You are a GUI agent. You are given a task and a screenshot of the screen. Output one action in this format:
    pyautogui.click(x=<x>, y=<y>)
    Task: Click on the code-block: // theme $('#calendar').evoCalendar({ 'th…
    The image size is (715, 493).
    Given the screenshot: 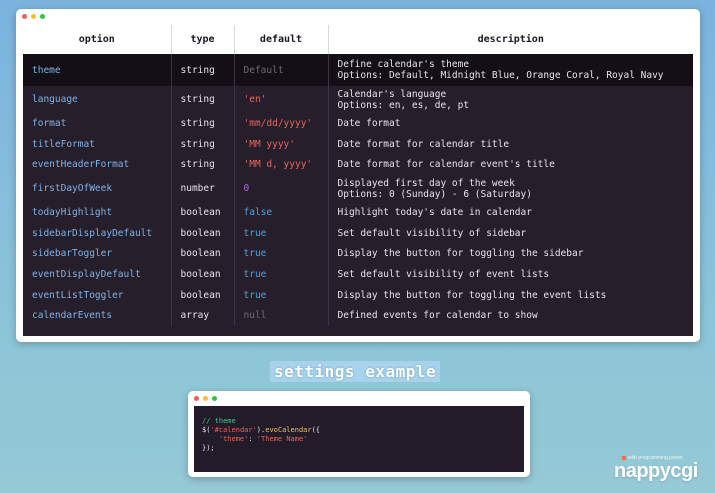 What is the action you would take?
    pyautogui.click(x=359, y=439)
    